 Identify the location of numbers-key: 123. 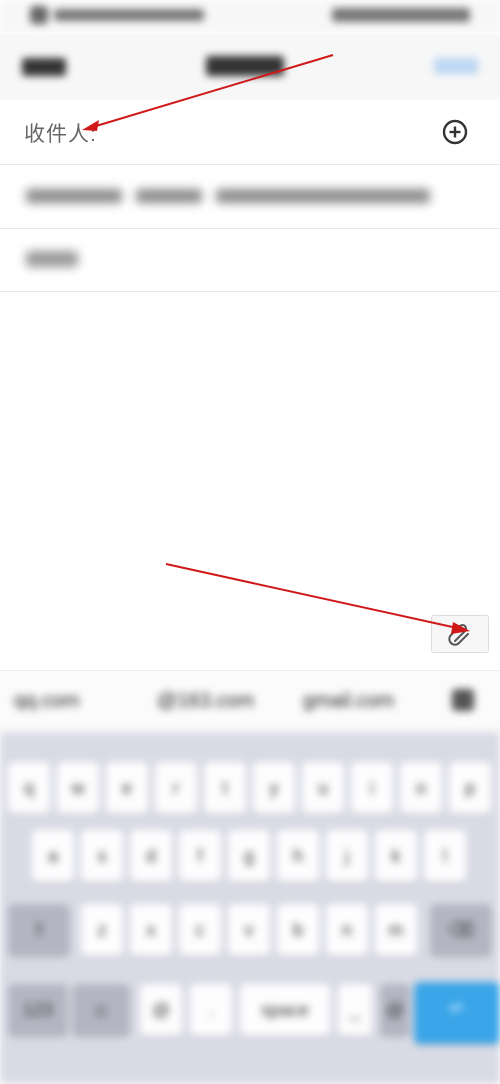
(38, 1010).